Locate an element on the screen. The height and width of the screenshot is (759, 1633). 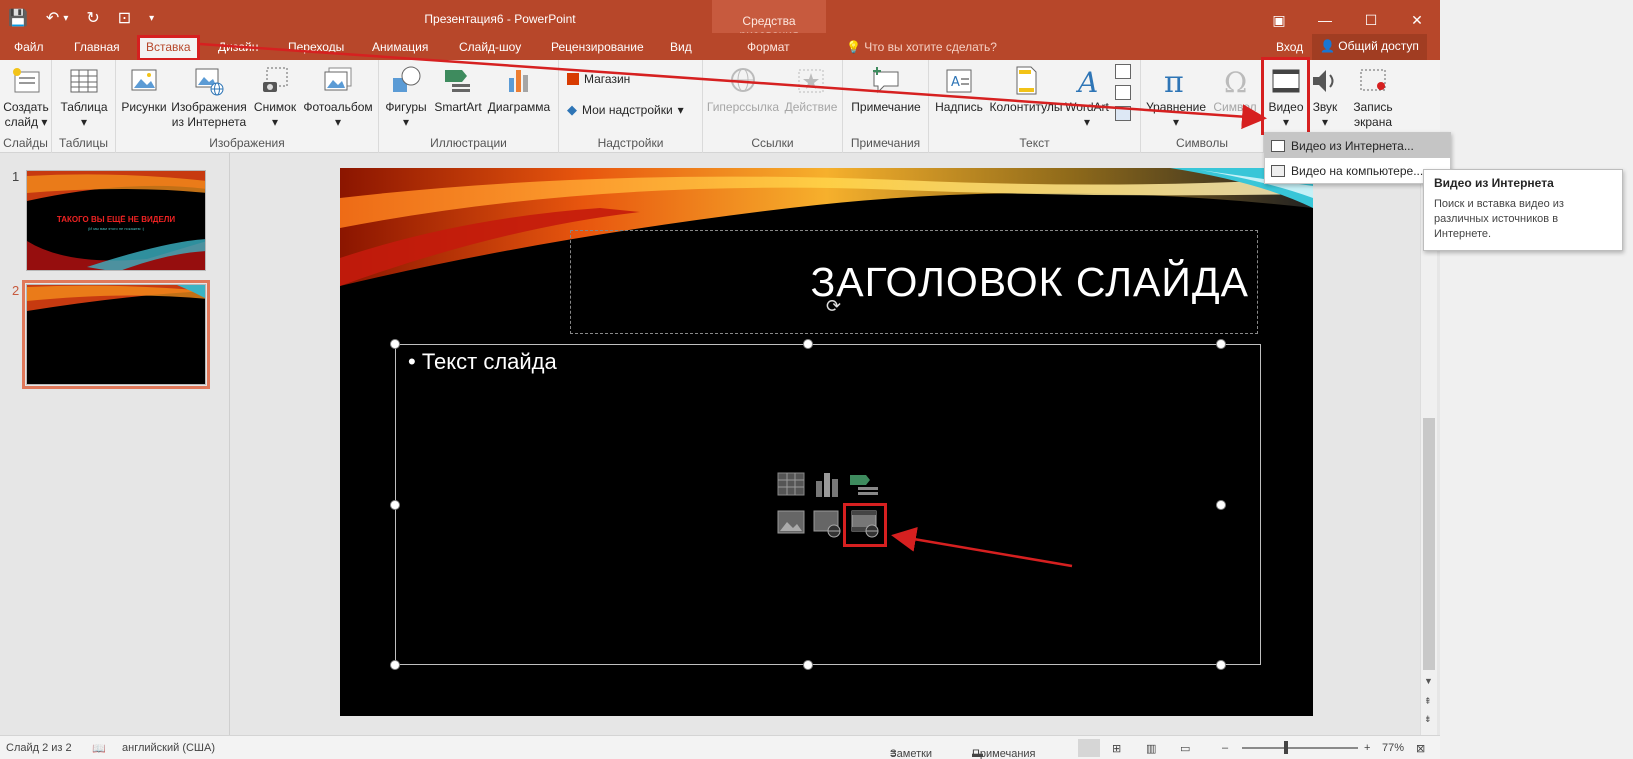
tab-review: Рецензирование is located at coordinates (597, 47).